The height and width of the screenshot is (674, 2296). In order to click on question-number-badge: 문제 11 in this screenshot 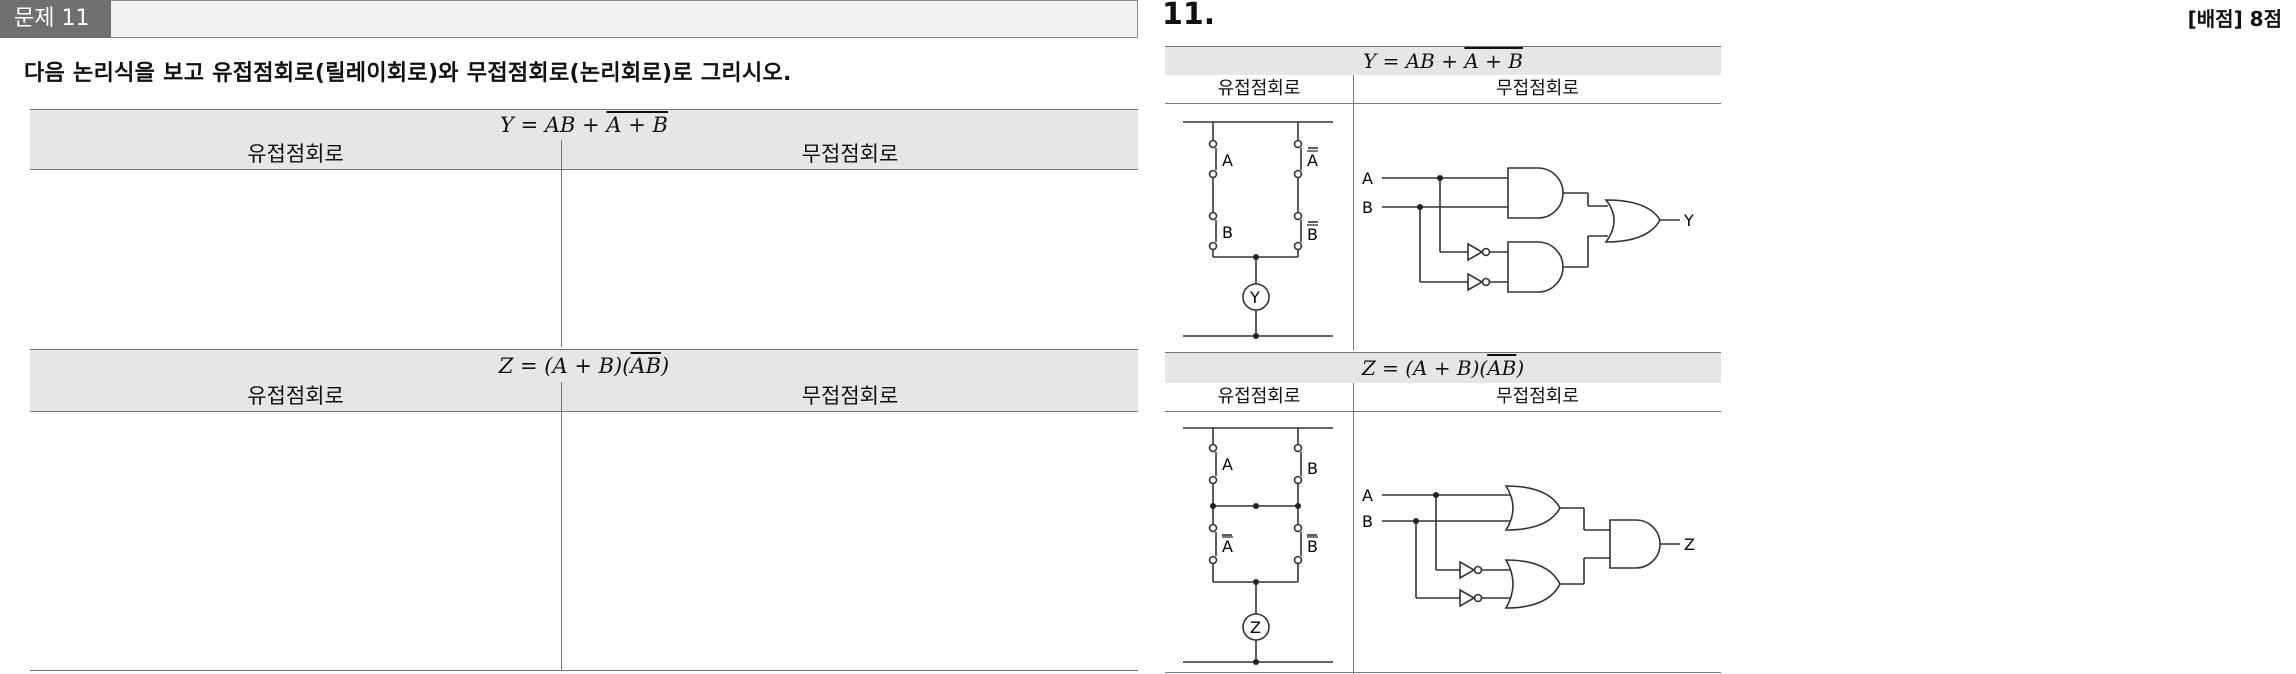, I will do `click(55, 19)`.